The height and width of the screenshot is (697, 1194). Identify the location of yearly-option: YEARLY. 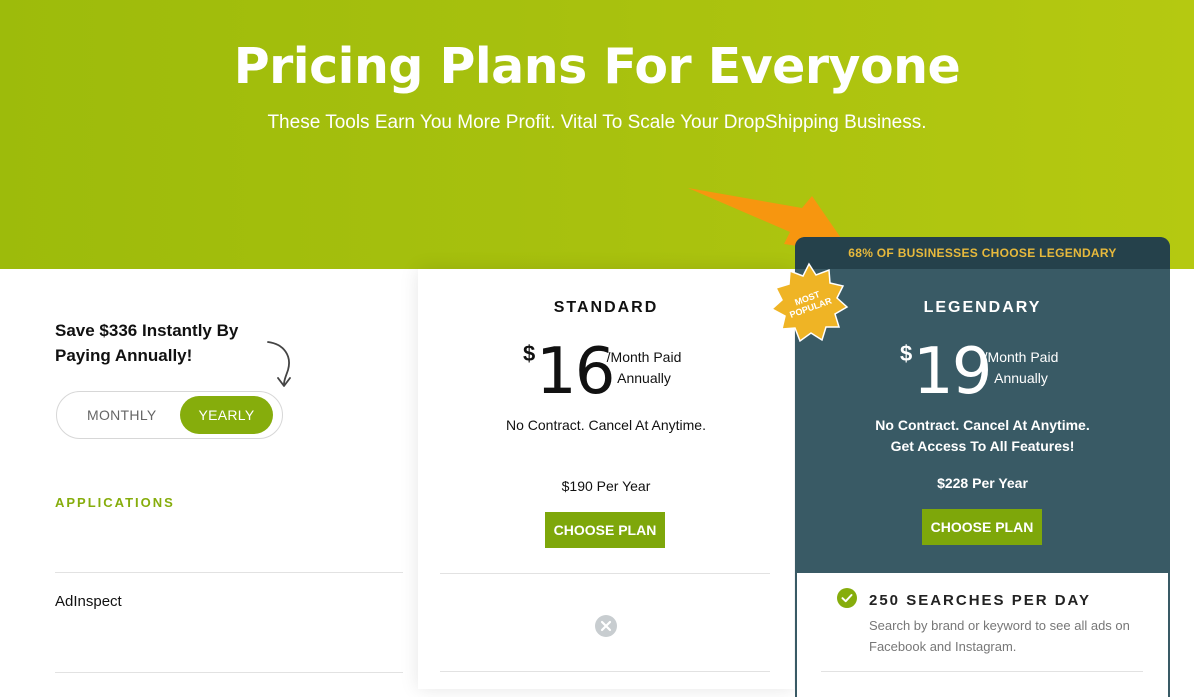
(226, 415).